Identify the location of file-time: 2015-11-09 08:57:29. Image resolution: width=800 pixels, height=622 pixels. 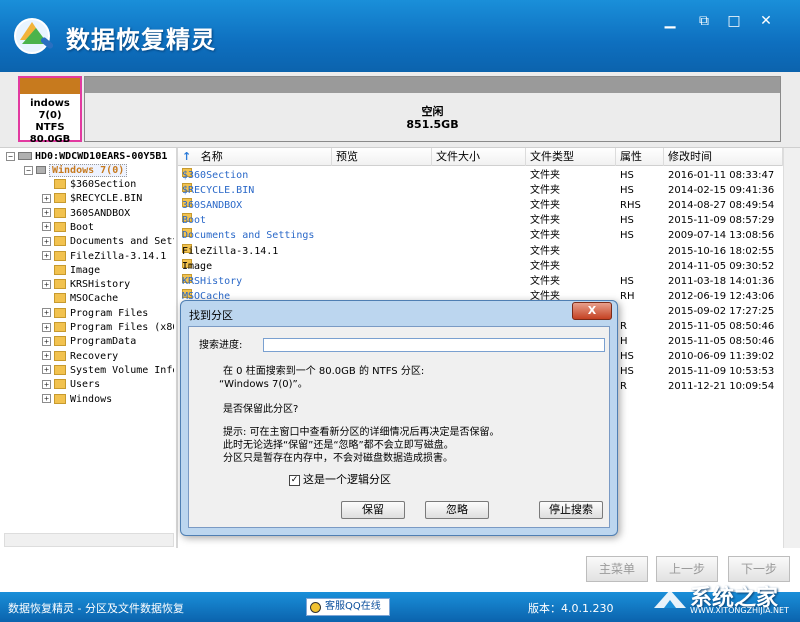
(721, 221).